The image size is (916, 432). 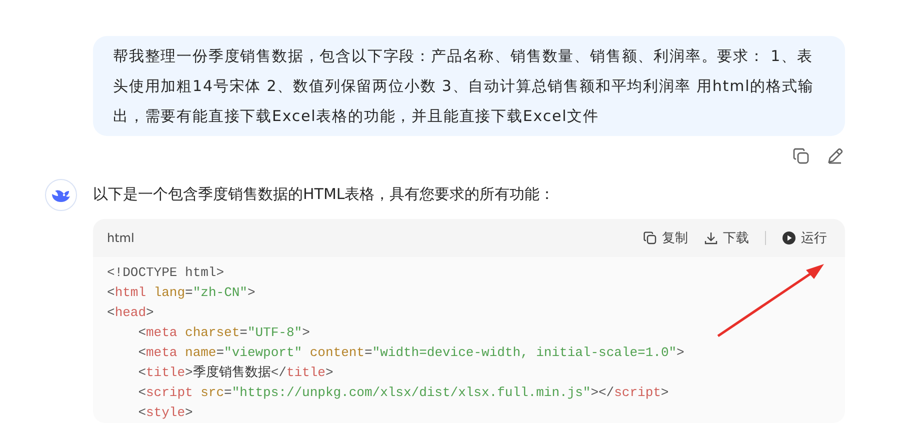 I want to click on code-line: <title>季度销售数据</title>, so click(x=235, y=373).